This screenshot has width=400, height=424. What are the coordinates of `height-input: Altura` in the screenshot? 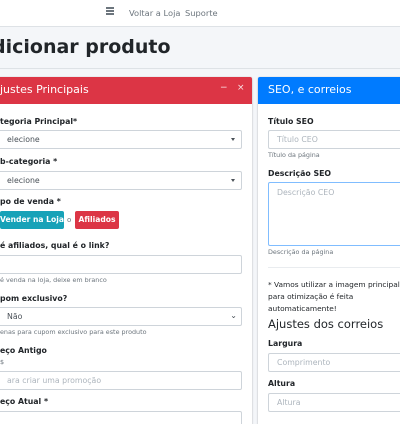 It's located at (334, 402).